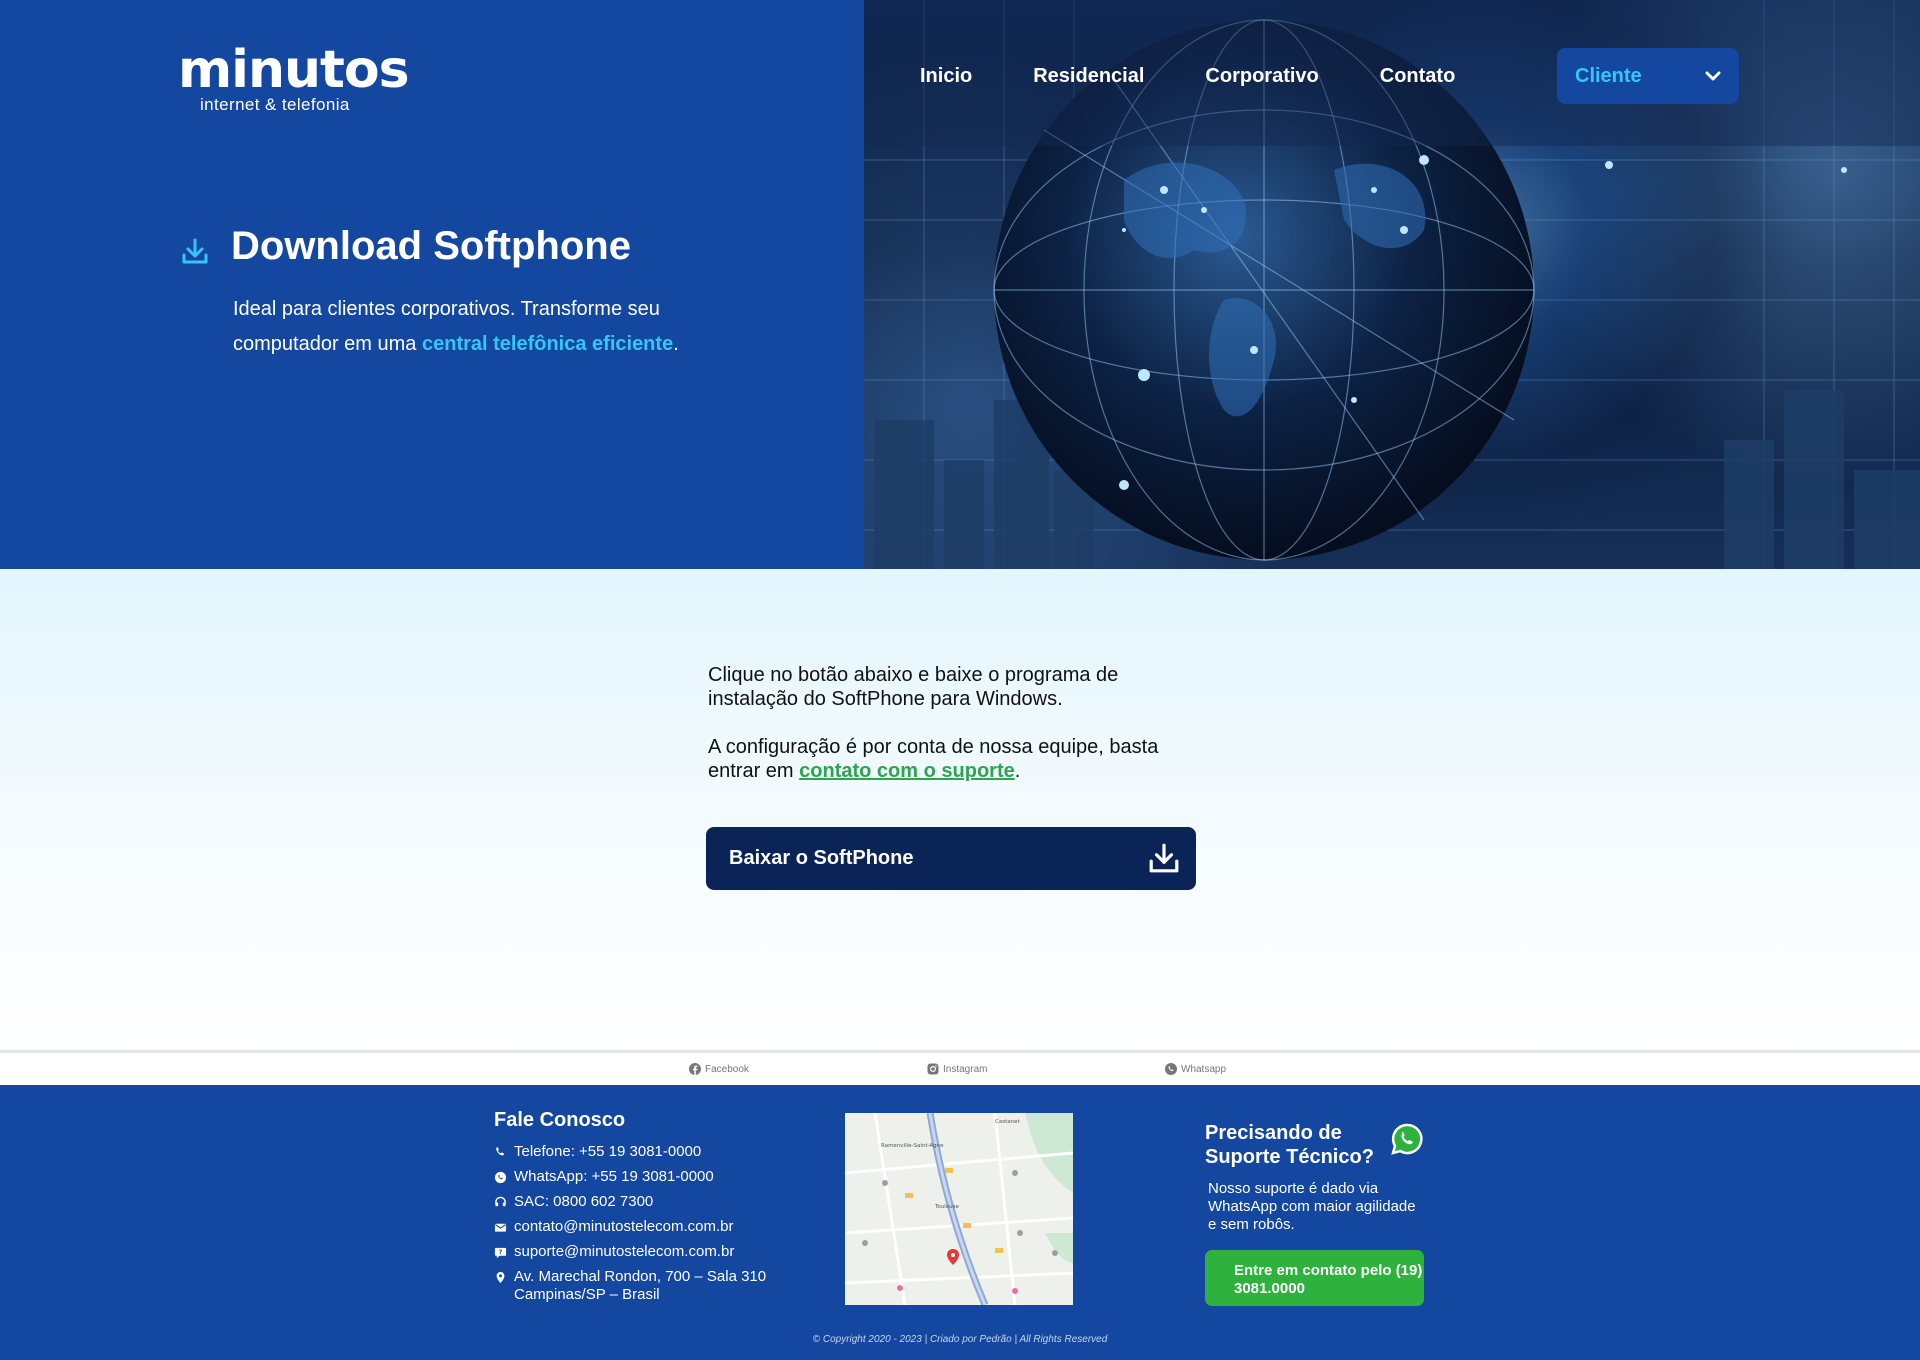  I want to click on contact-email: contato@minutostelecom.com.br, so click(630, 1227).